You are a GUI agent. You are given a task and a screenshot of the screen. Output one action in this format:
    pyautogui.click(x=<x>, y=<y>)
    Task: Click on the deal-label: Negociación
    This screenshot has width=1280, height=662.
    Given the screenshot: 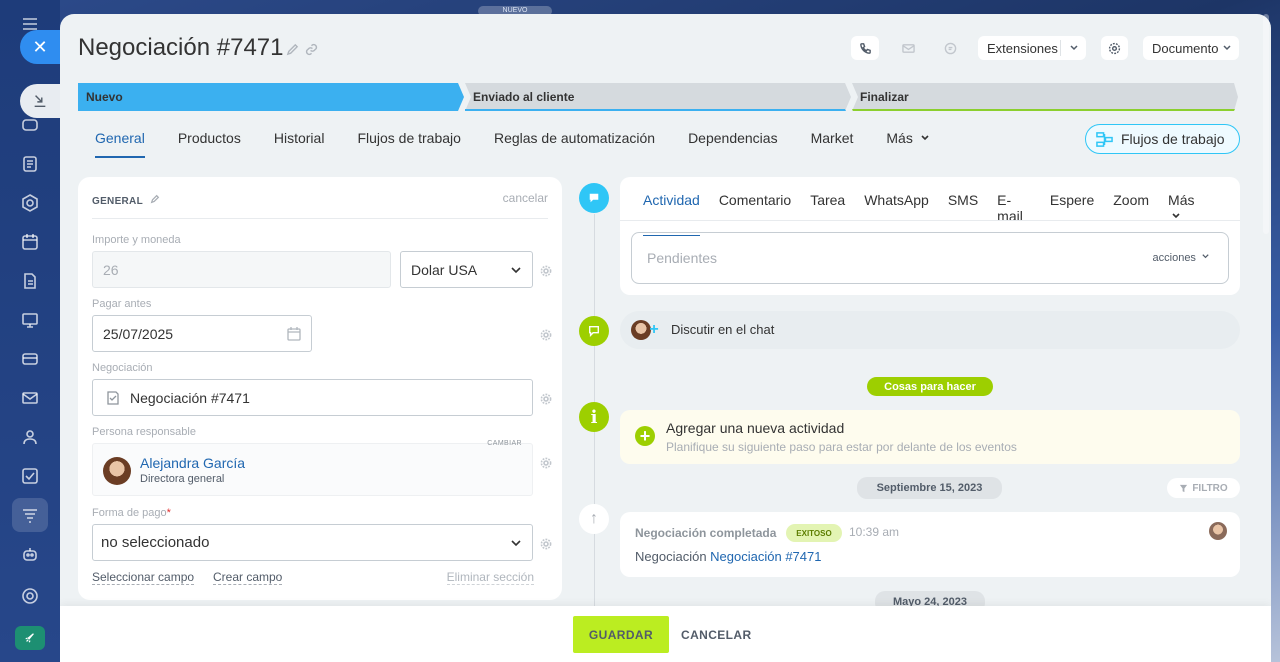 What is the action you would take?
    pyautogui.click(x=122, y=368)
    